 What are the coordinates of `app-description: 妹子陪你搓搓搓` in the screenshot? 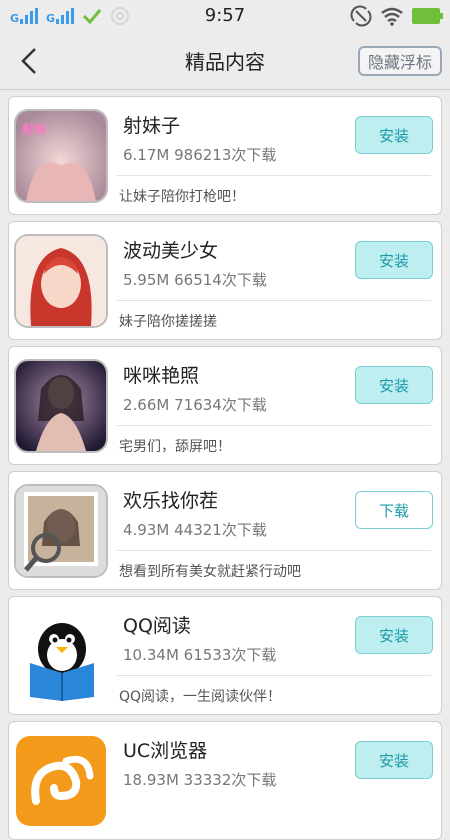 It's located at (168, 322).